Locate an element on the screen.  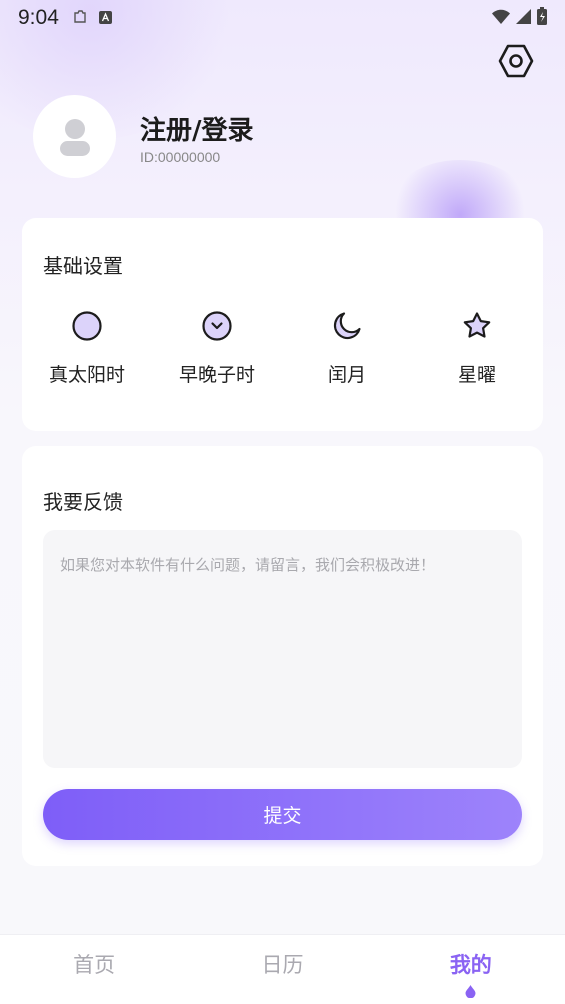
battery-icon is located at coordinates (542, 18).